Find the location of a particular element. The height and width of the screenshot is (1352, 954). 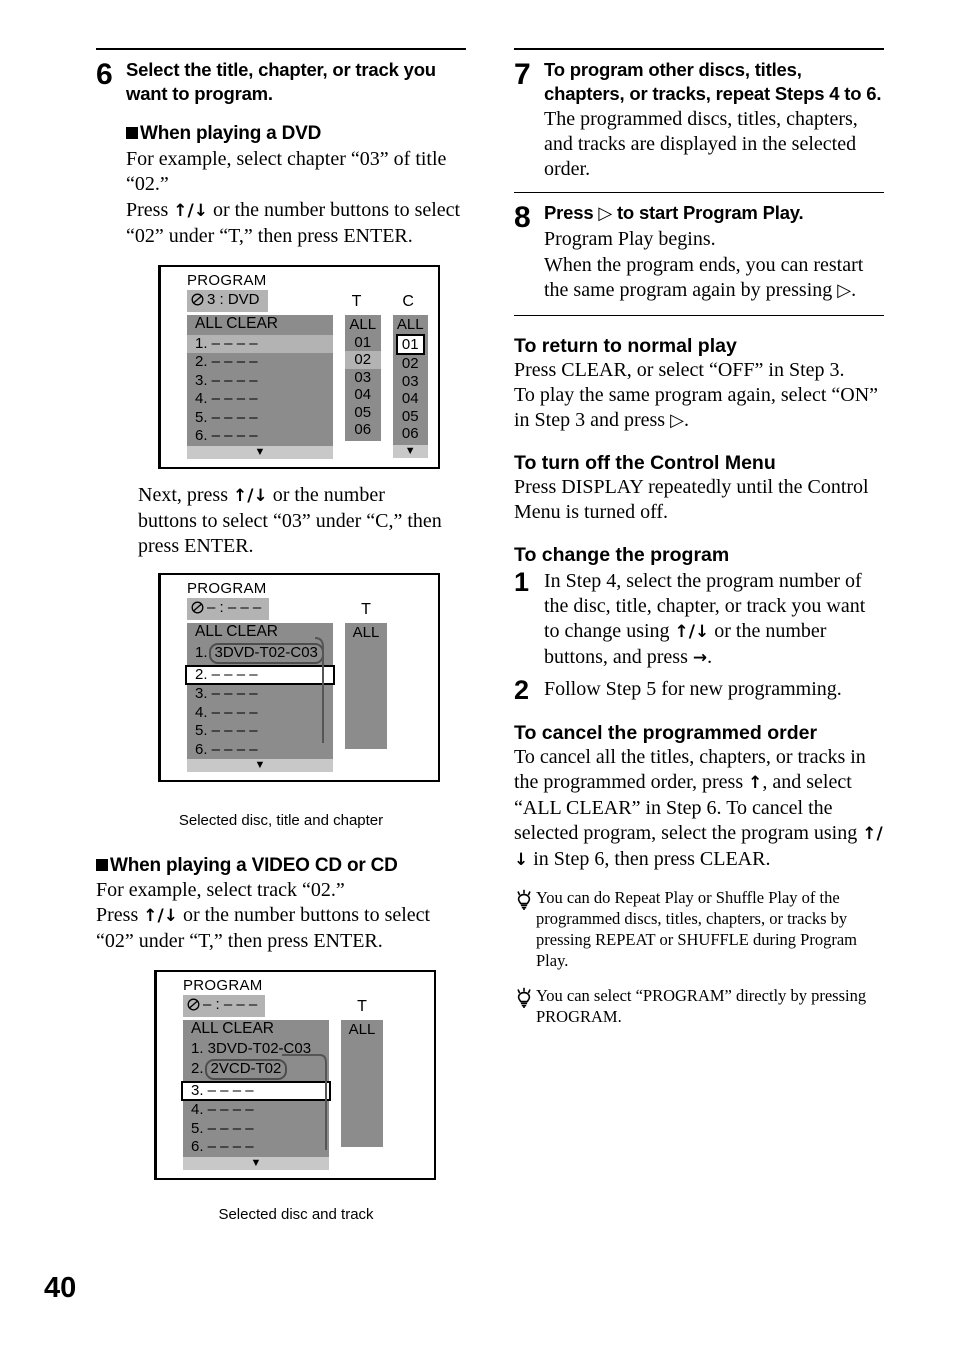

osd-1-row-all-clear: ALL CLEAR is located at coordinates (260, 325).